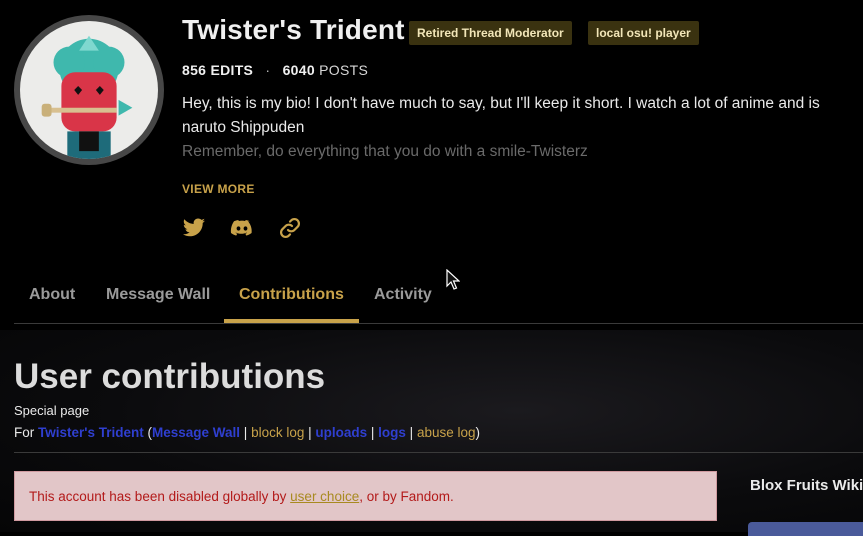  I want to click on page-title: User contributions, so click(170, 376).